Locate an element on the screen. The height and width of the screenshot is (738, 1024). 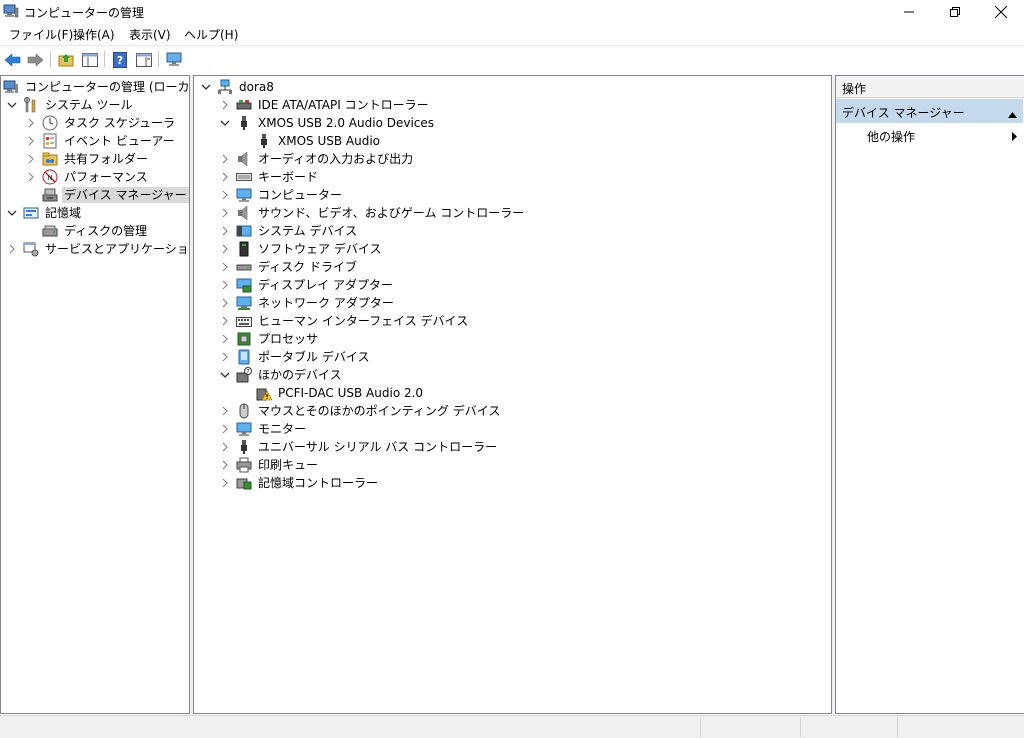
restore-button is located at coordinates (955, 12).